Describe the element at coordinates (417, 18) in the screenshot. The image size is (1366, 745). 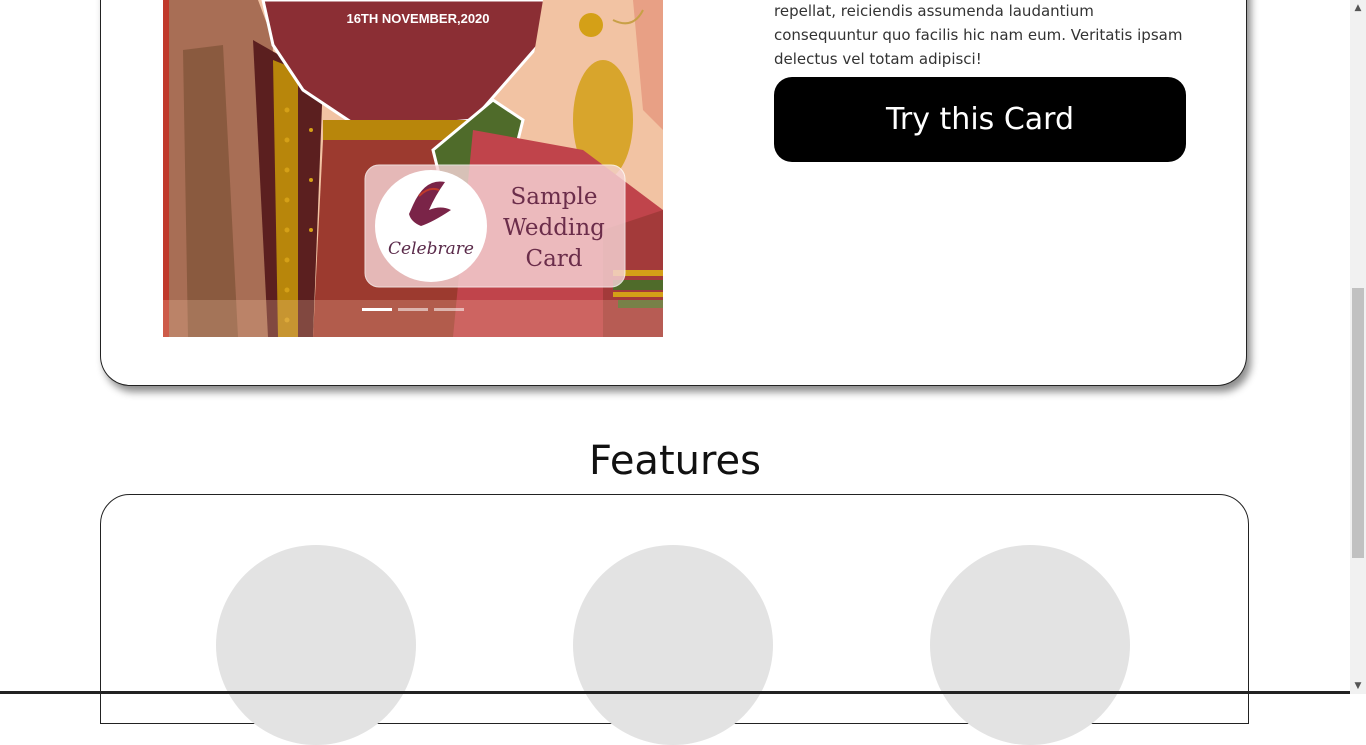
I see `card-date-text: 16TH NOVEMBER,2020` at that location.